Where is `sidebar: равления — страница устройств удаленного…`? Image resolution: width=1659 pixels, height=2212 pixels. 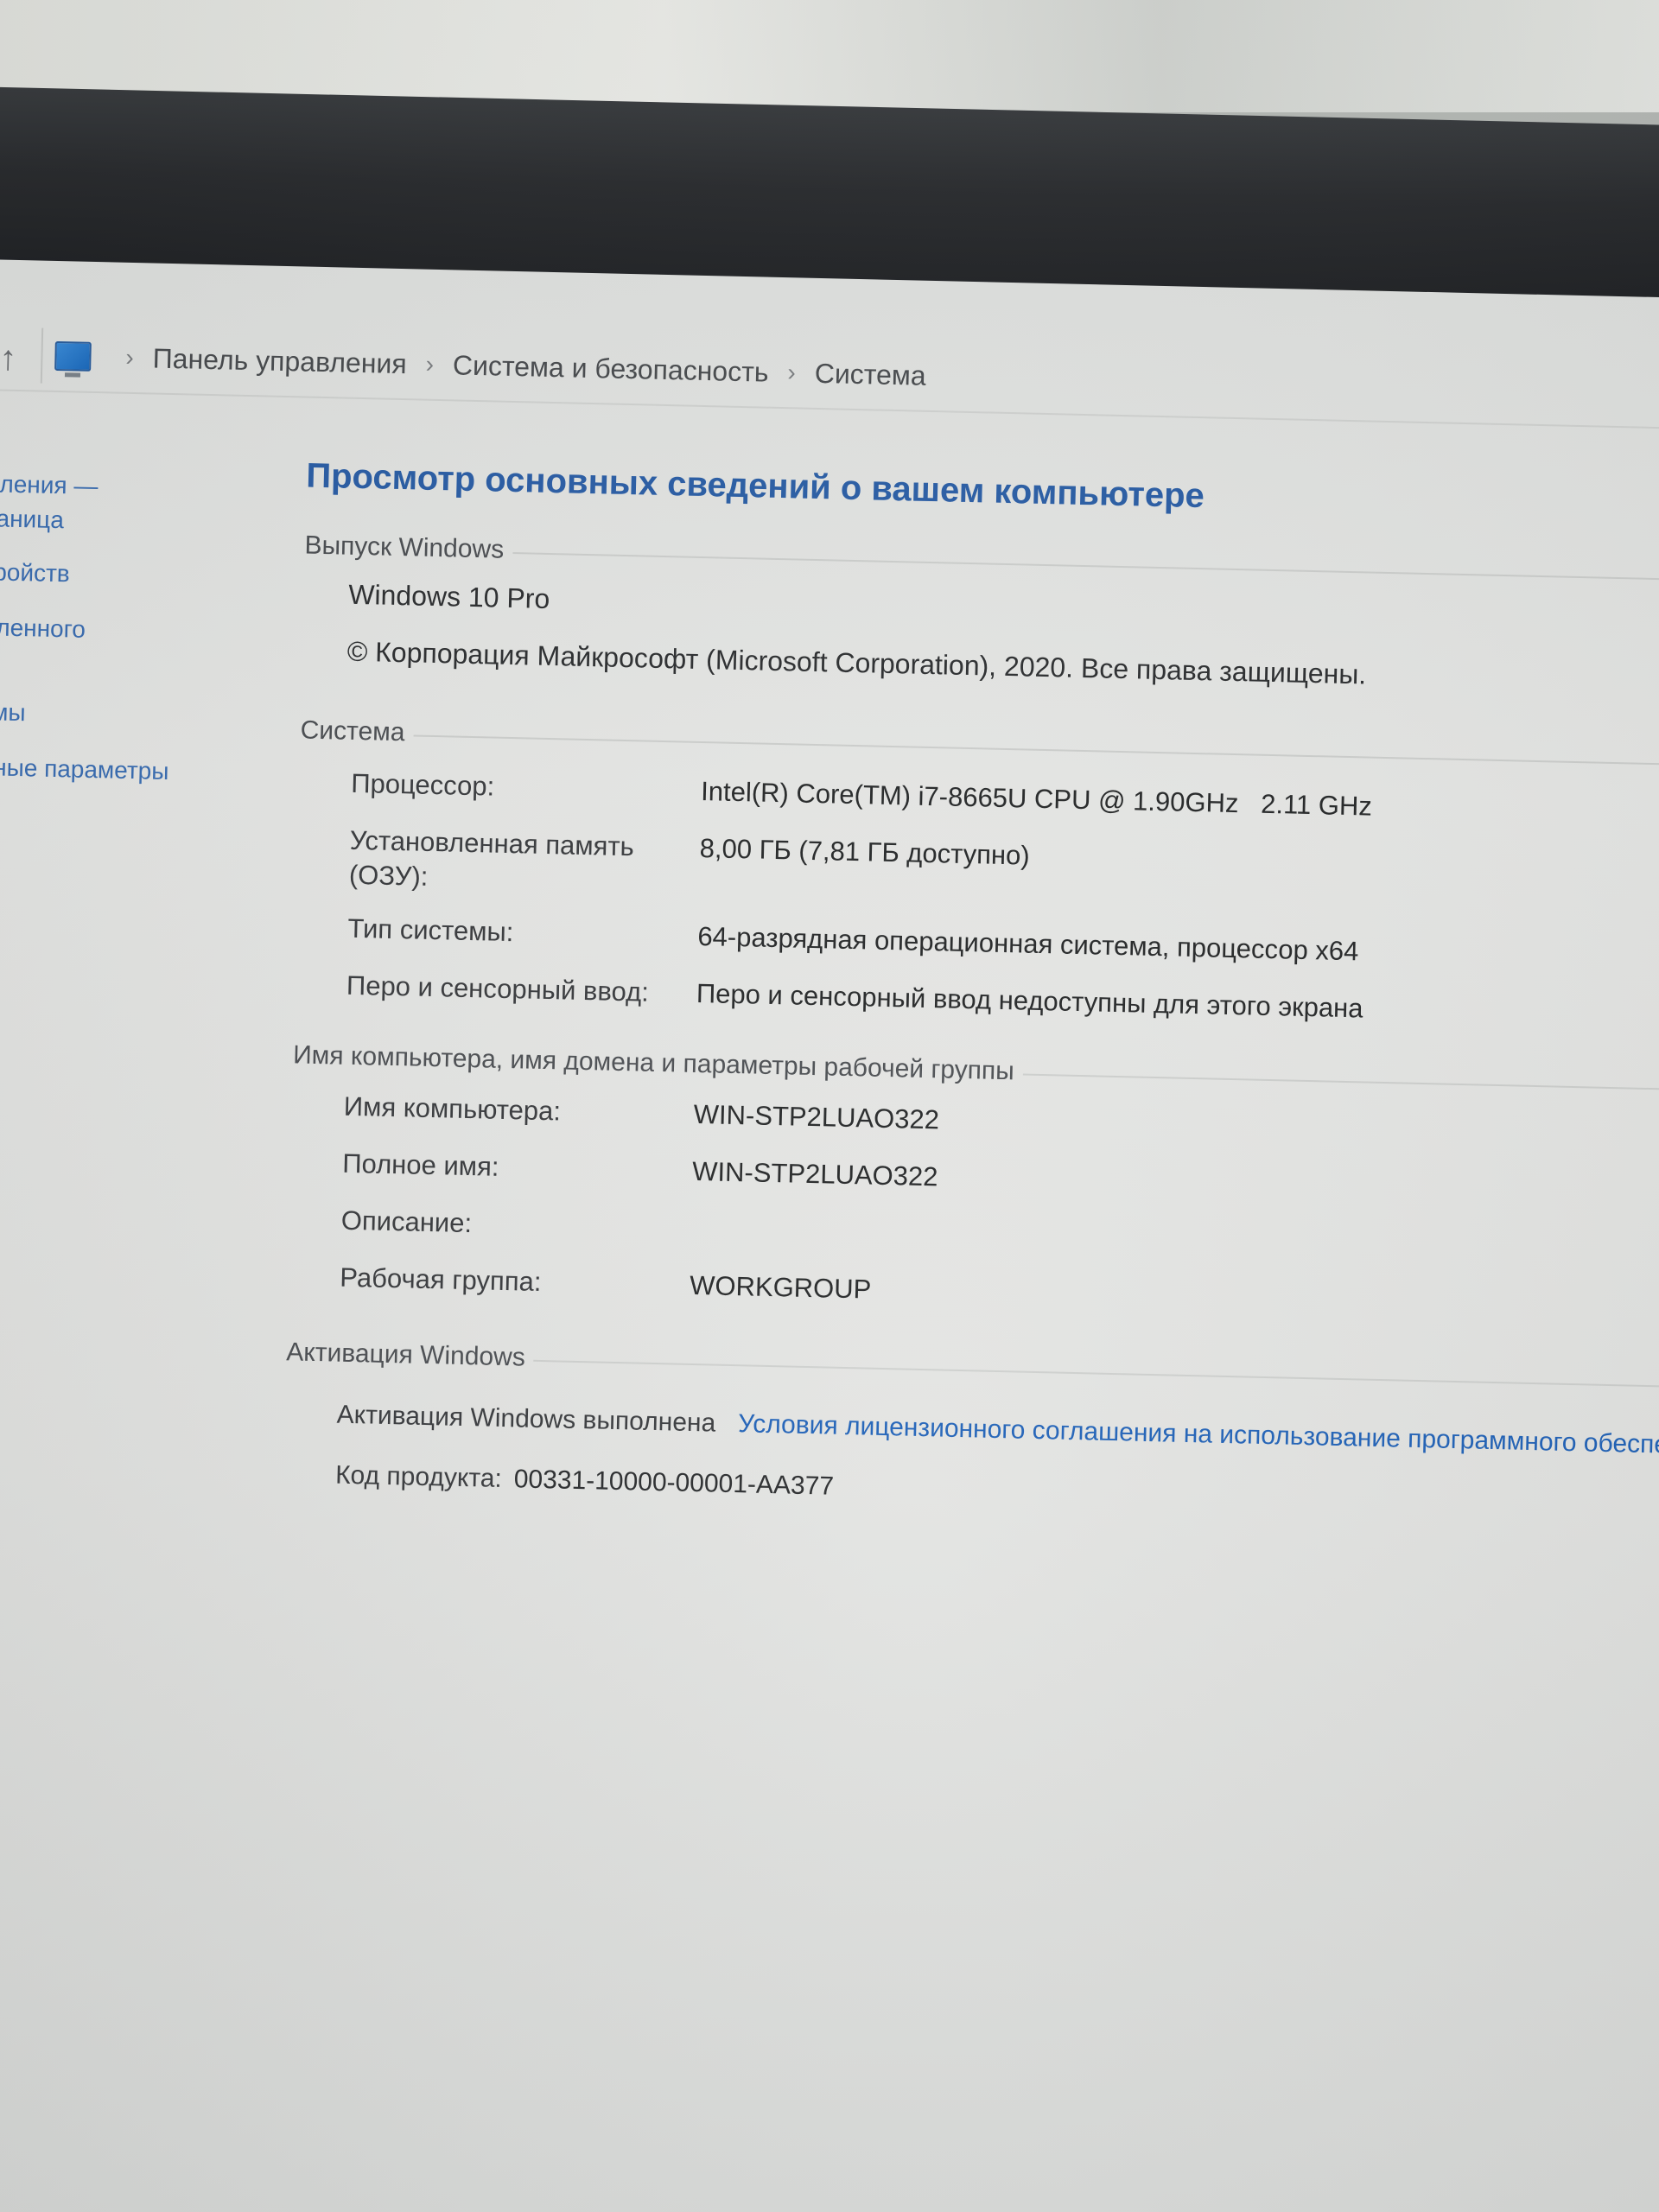 sidebar: равления — страница устройств удаленного… is located at coordinates (131, 629).